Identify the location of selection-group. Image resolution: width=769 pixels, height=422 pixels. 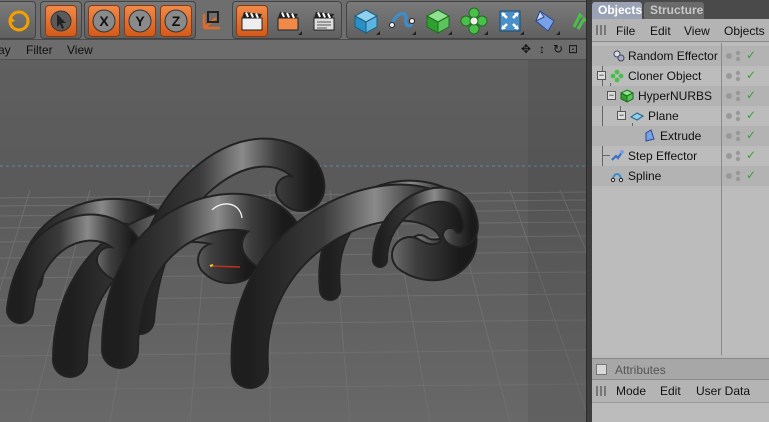
(61, 20).